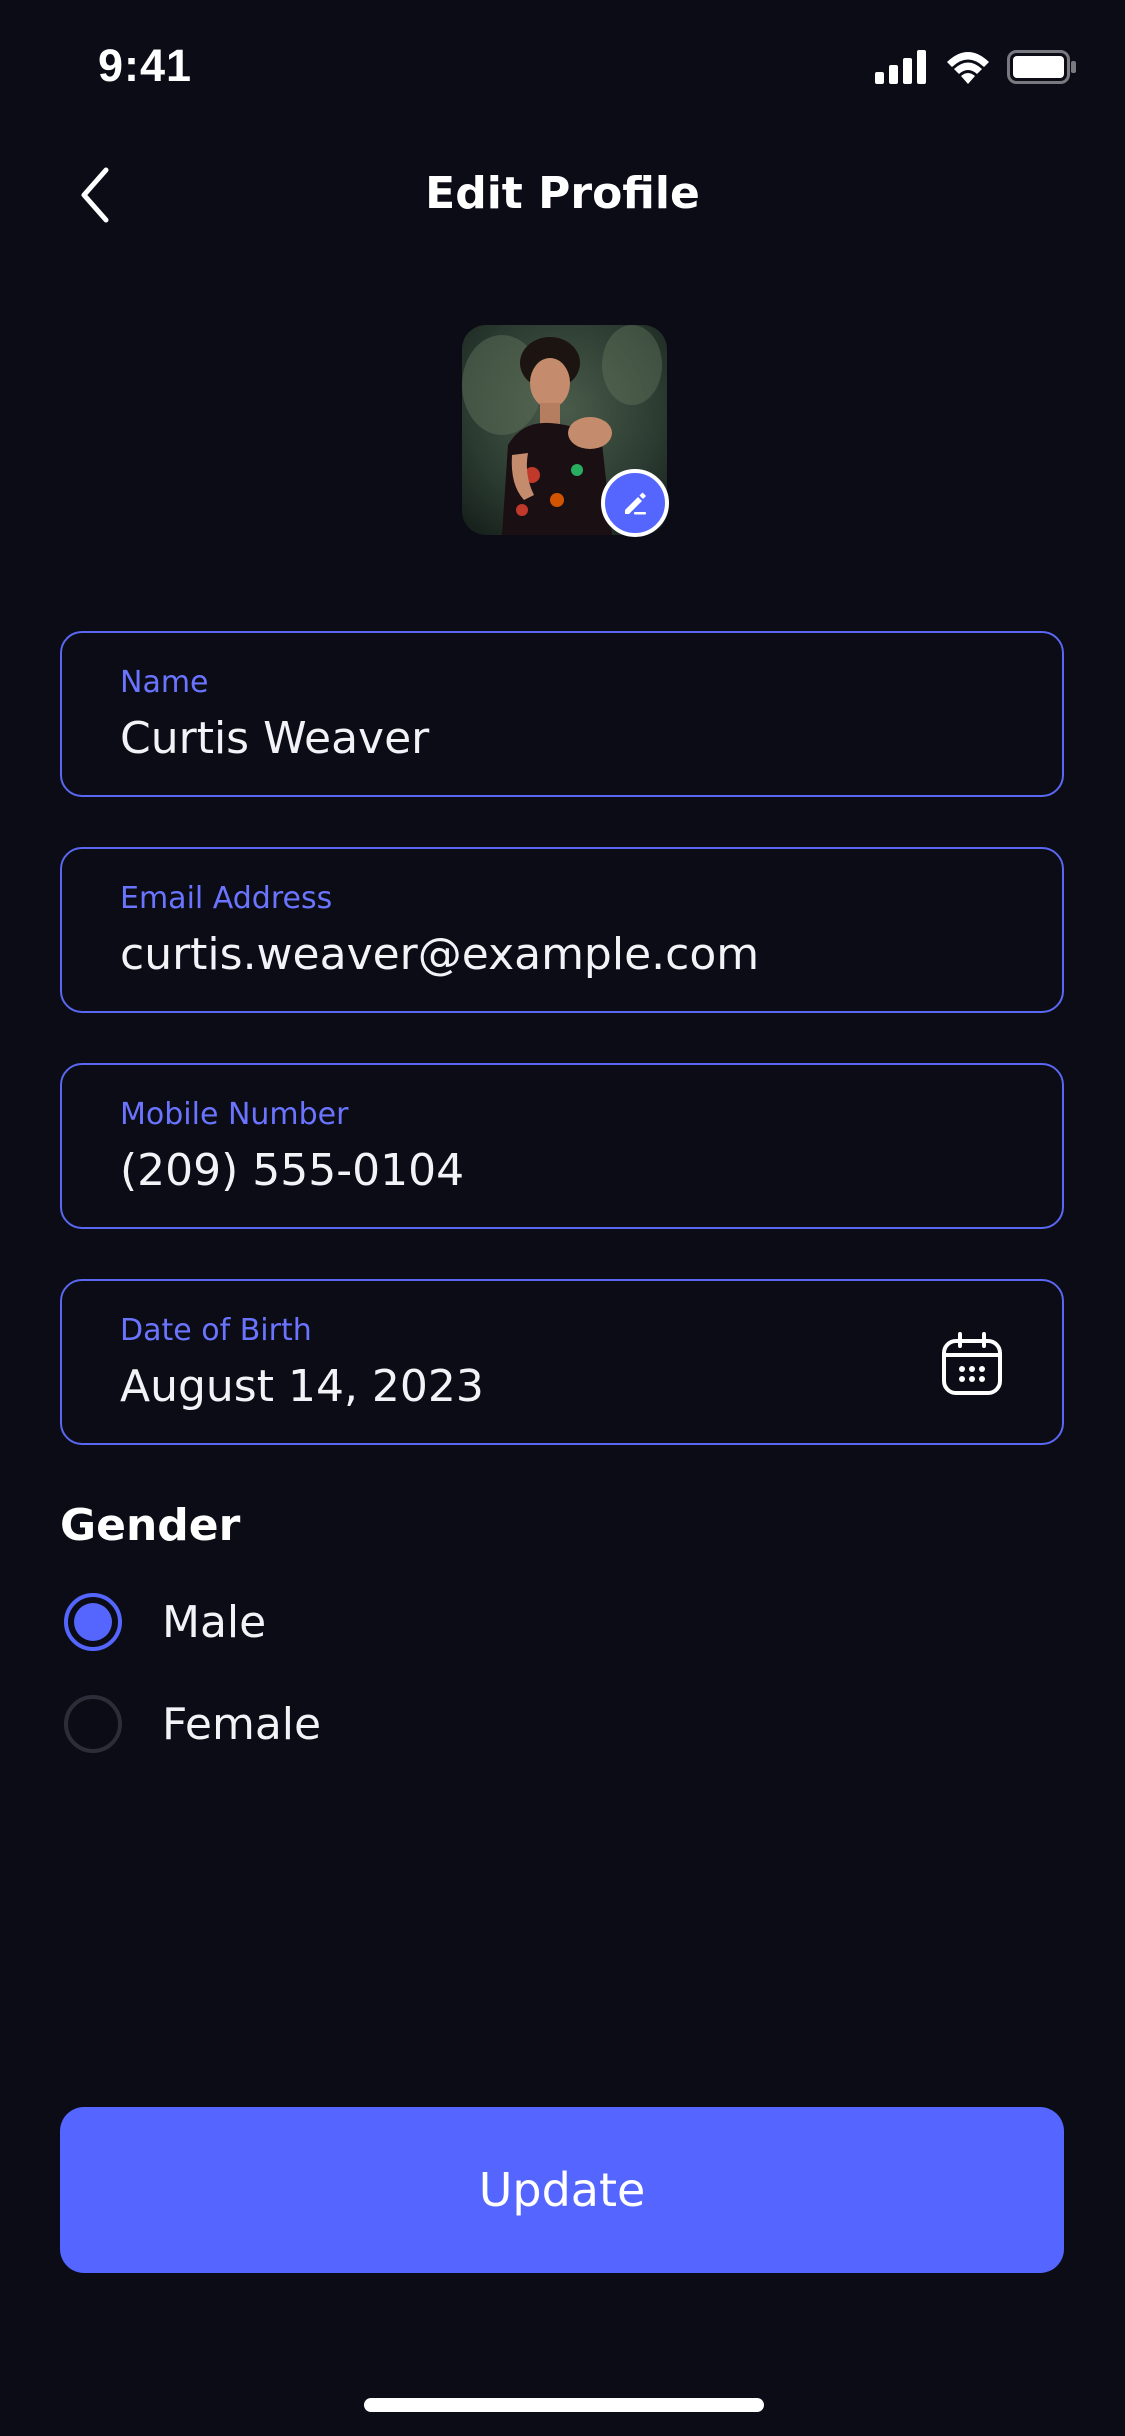  What do you see at coordinates (214, 1622) in the screenshot?
I see `gender-label-male: Male` at bounding box center [214, 1622].